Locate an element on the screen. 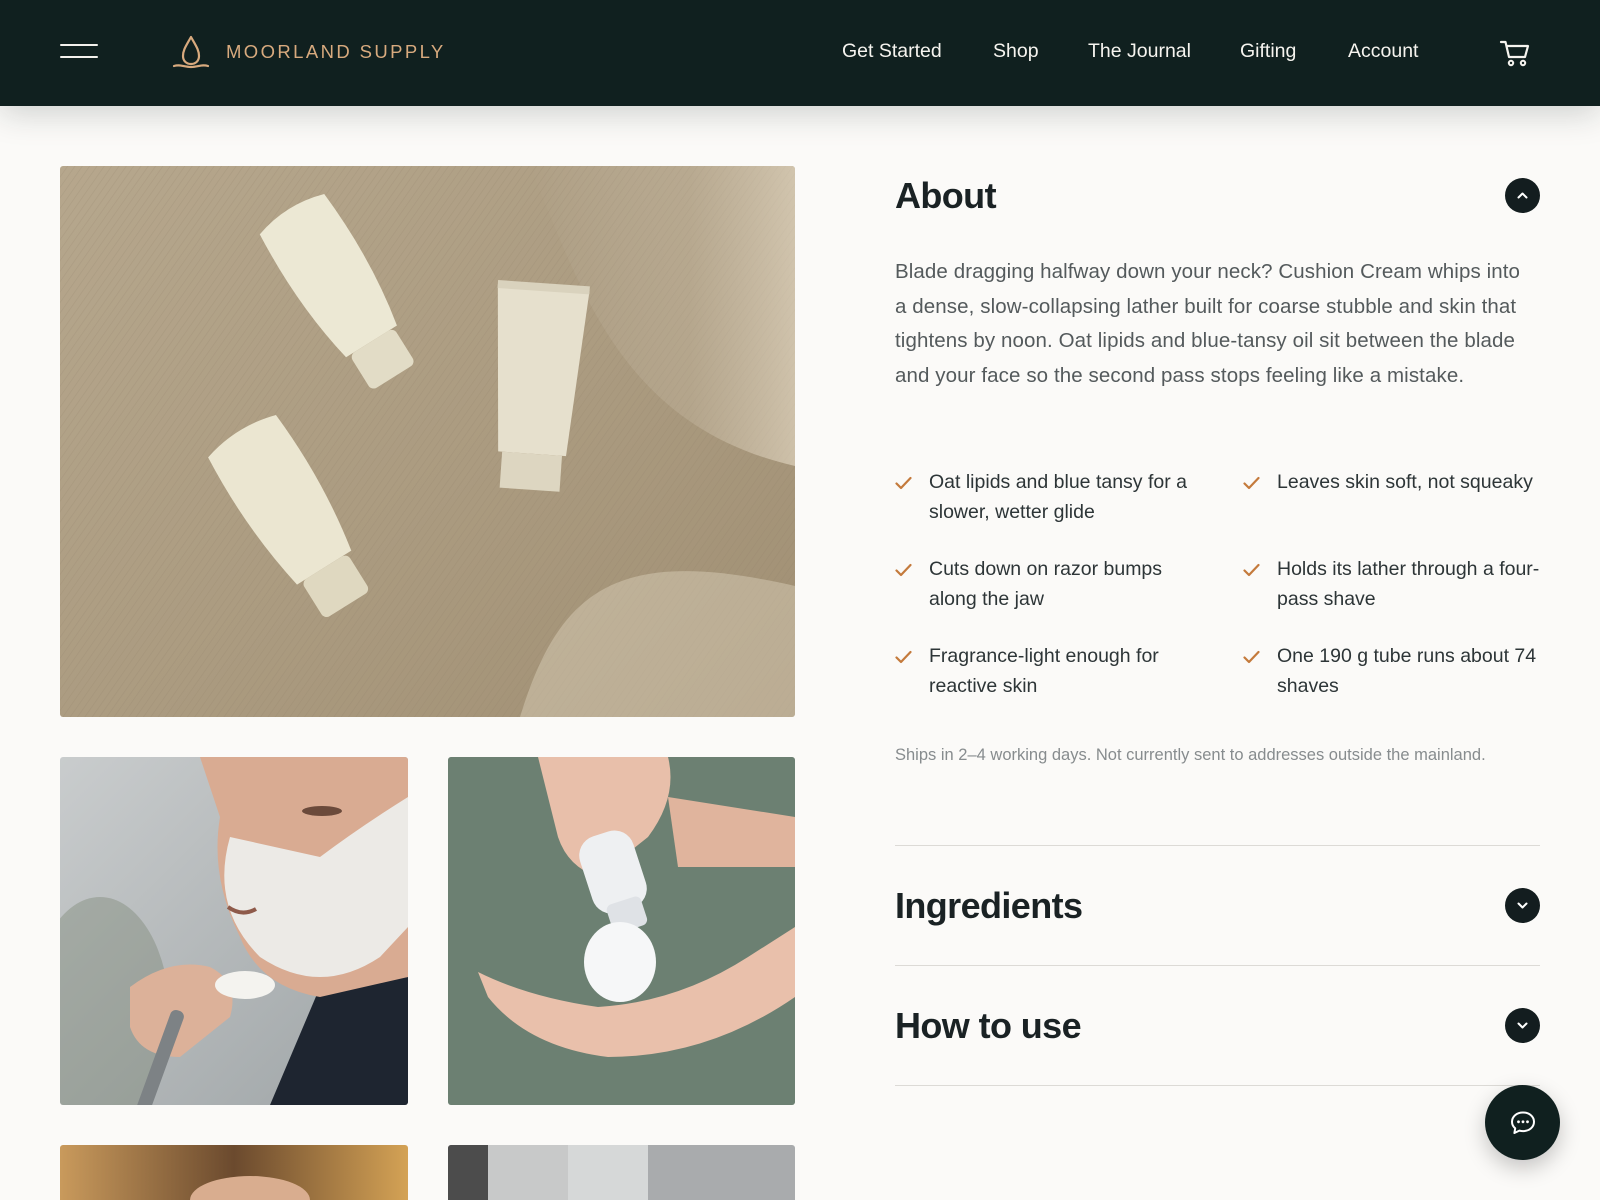 Image resolution: width=1600 pixels, height=1200 pixels. benefit-item: Fragrance-light enough for reactive skin is located at coordinates (1050, 671).